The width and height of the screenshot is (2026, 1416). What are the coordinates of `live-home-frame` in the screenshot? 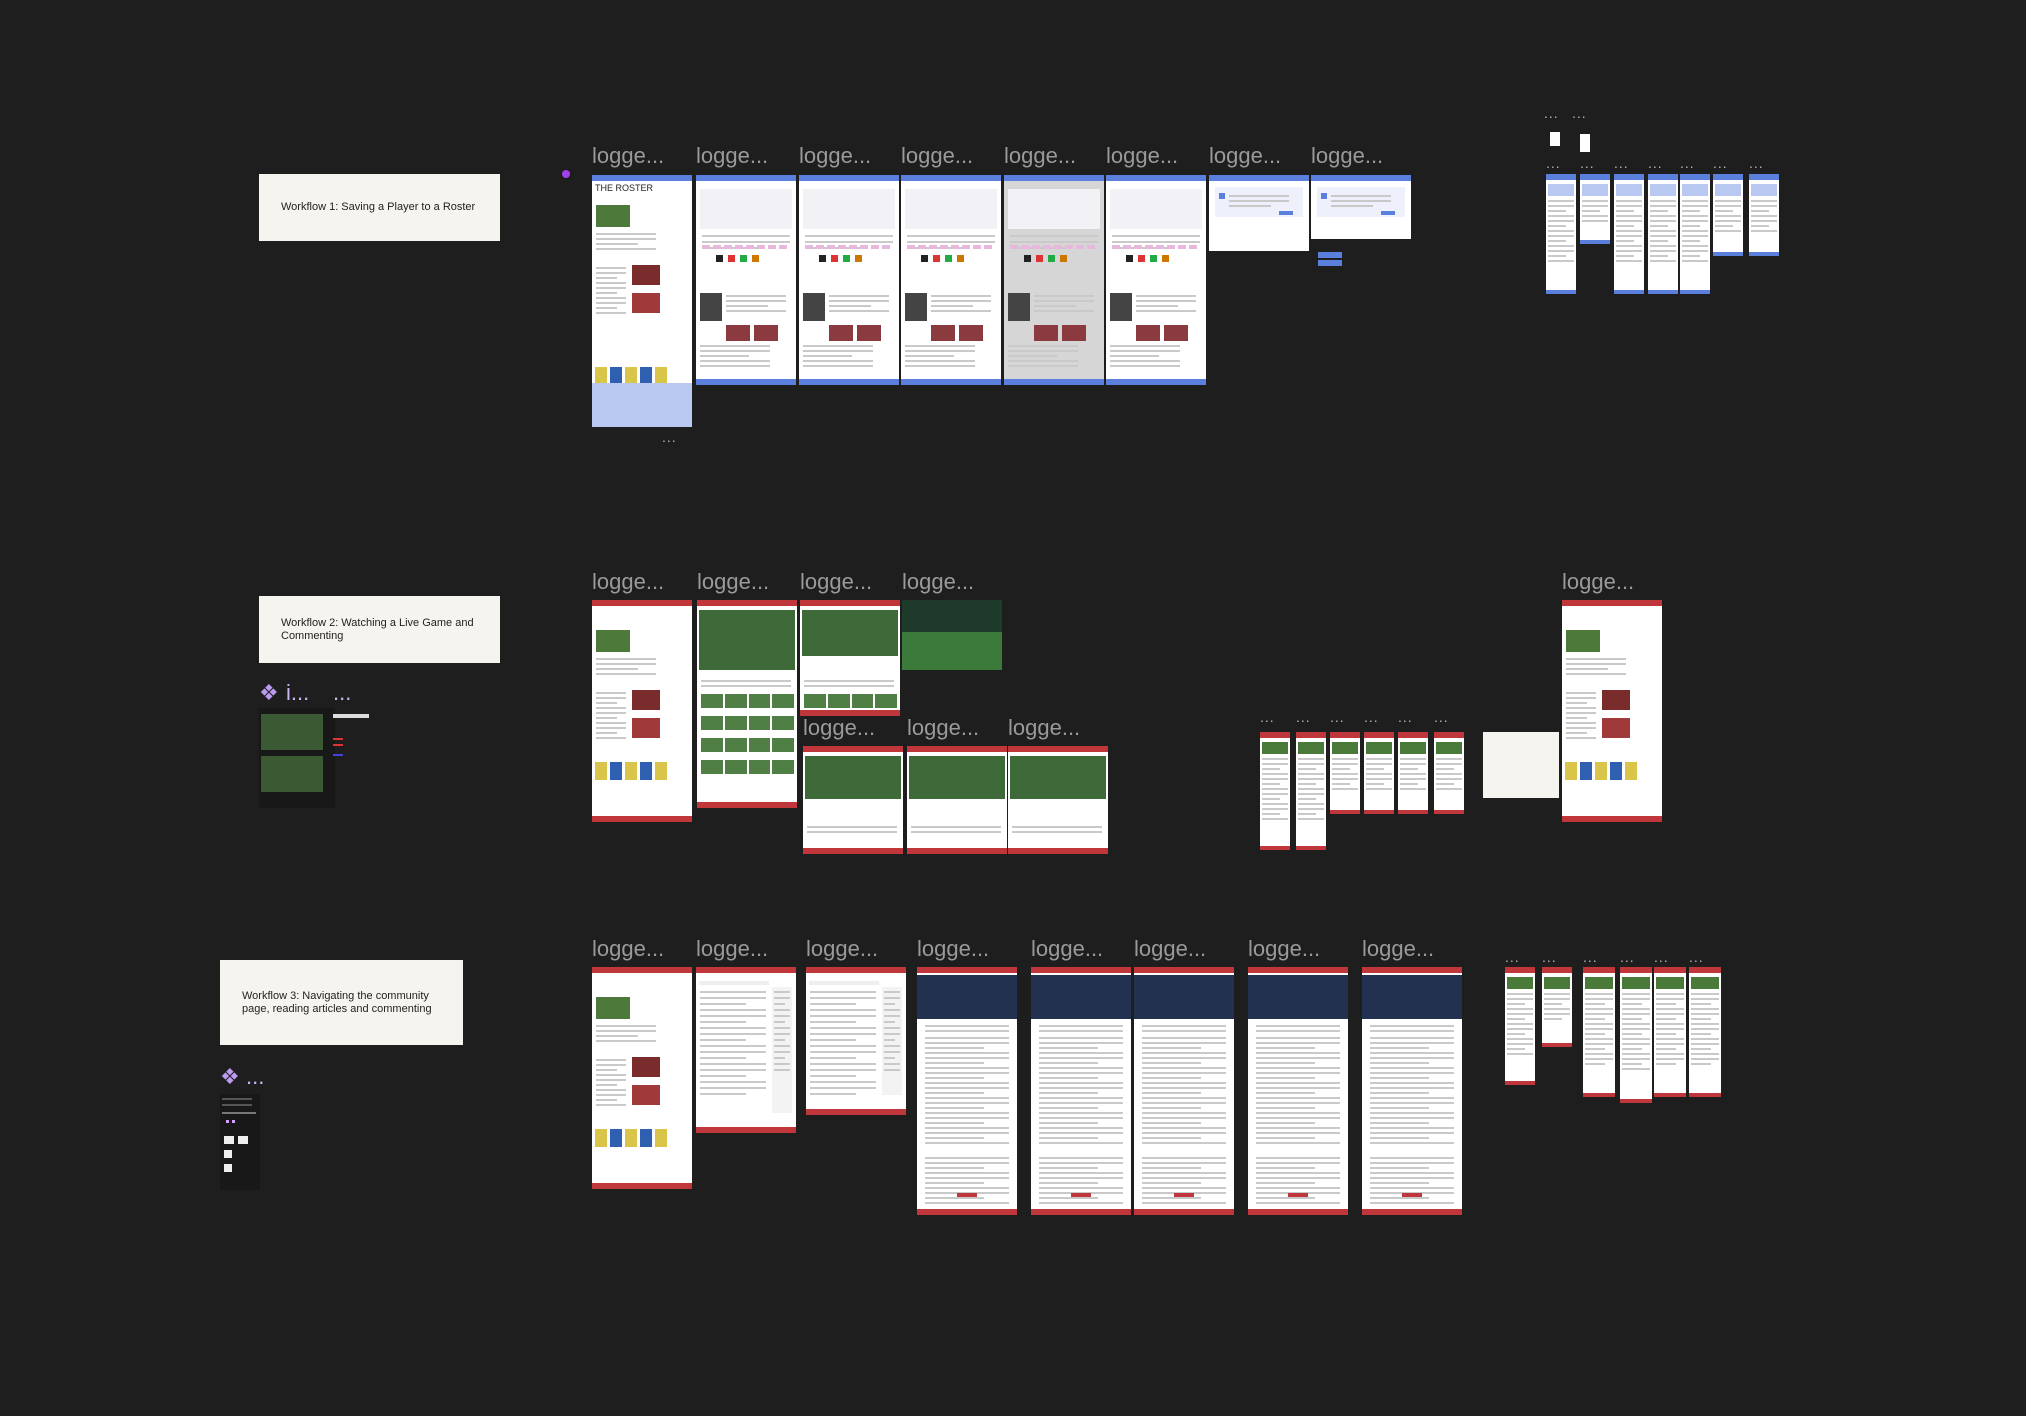 It's located at (642, 711).